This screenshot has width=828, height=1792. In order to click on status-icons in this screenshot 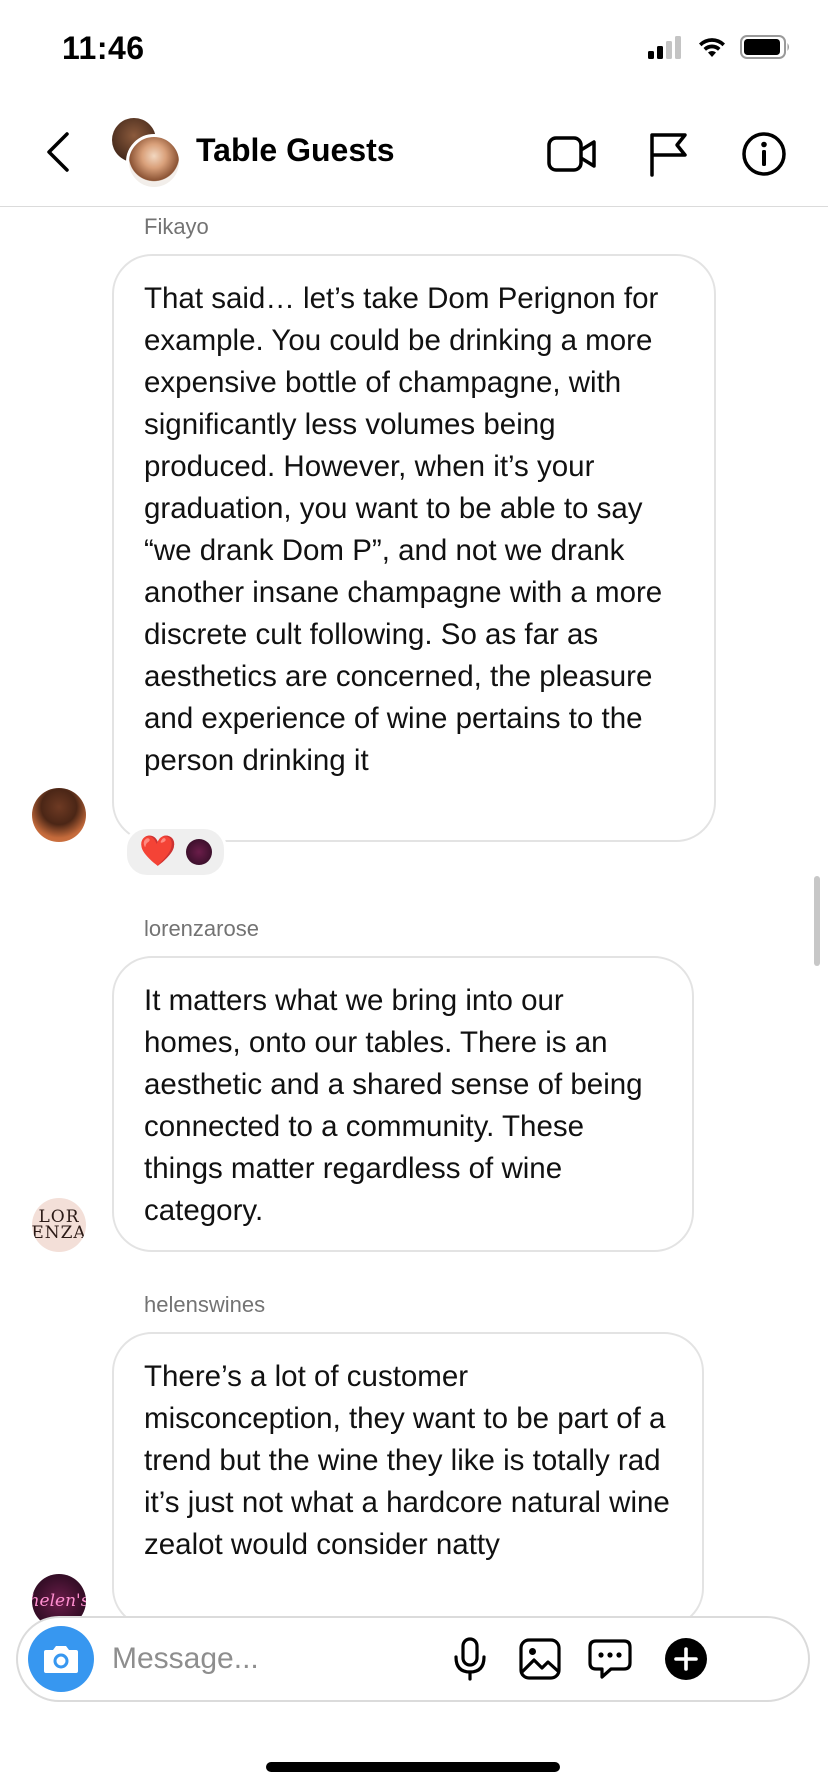, I will do `click(720, 47)`.